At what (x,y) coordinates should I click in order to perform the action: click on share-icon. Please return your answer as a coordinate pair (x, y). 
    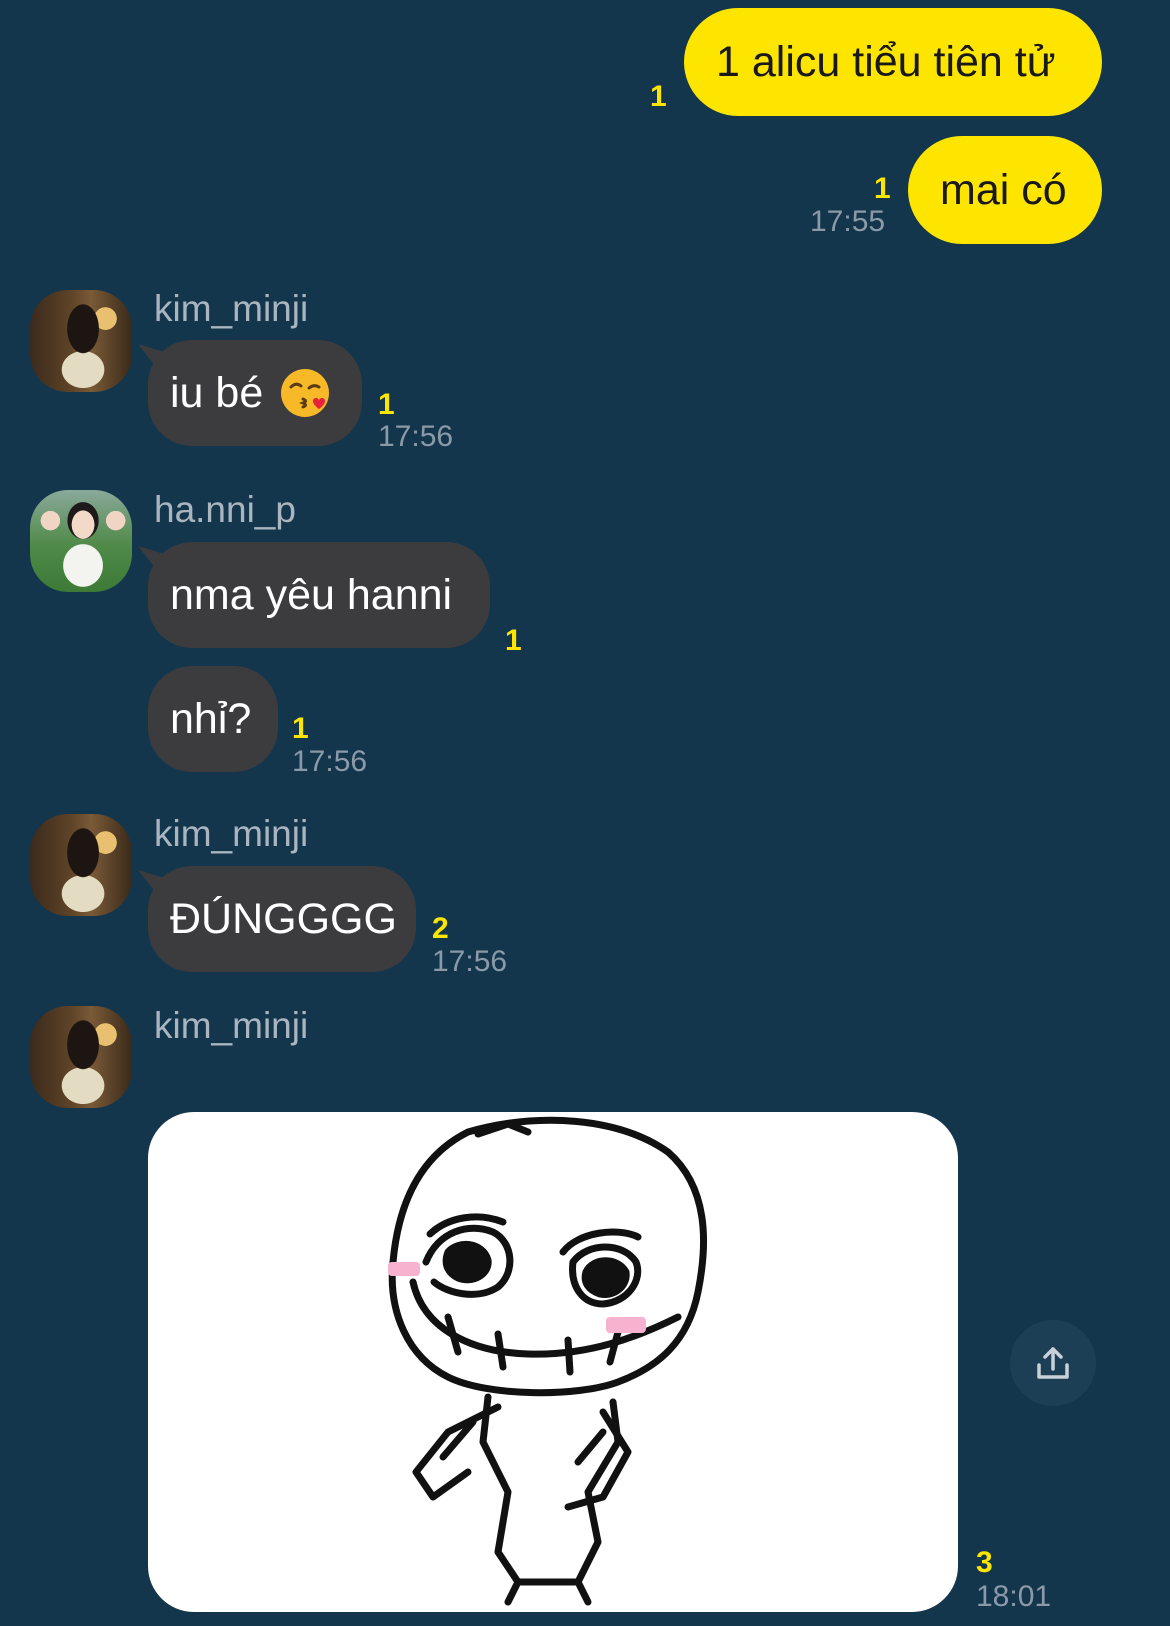
    Looking at the image, I should click on (1053, 1363).